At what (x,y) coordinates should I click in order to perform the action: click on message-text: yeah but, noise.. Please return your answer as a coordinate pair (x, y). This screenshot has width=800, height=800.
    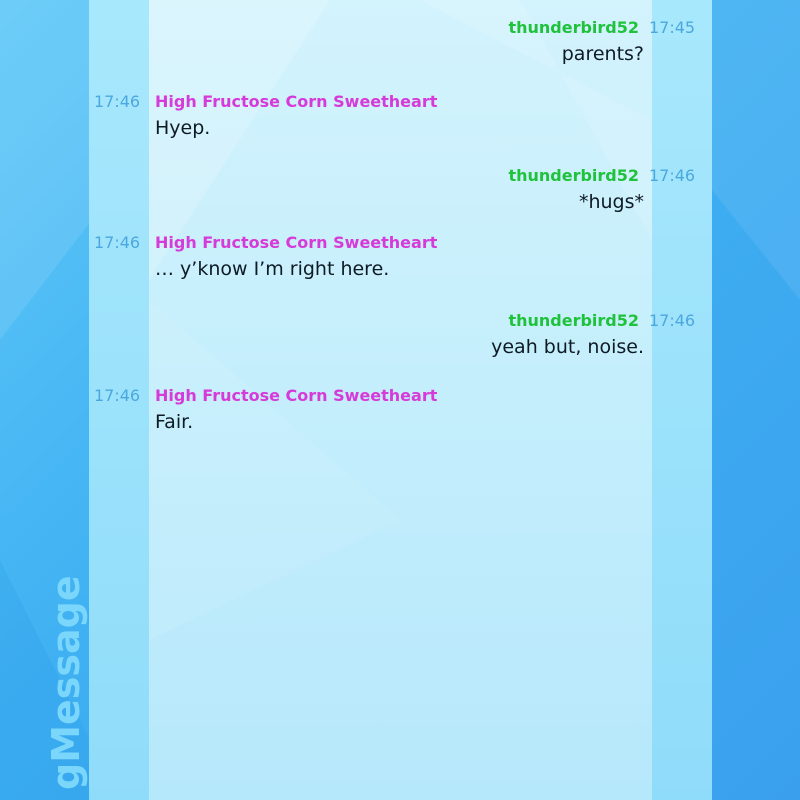
    Looking at the image, I should click on (567, 347).